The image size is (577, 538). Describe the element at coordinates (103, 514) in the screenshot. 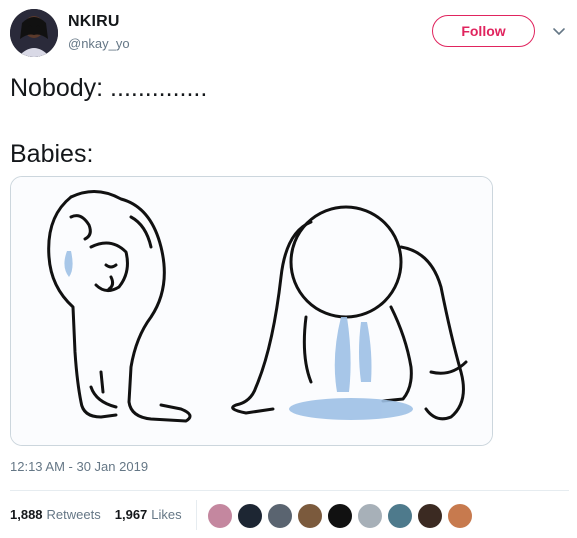

I see `tweet-stats: 1,888 Retweets 1,967 Likes` at that location.